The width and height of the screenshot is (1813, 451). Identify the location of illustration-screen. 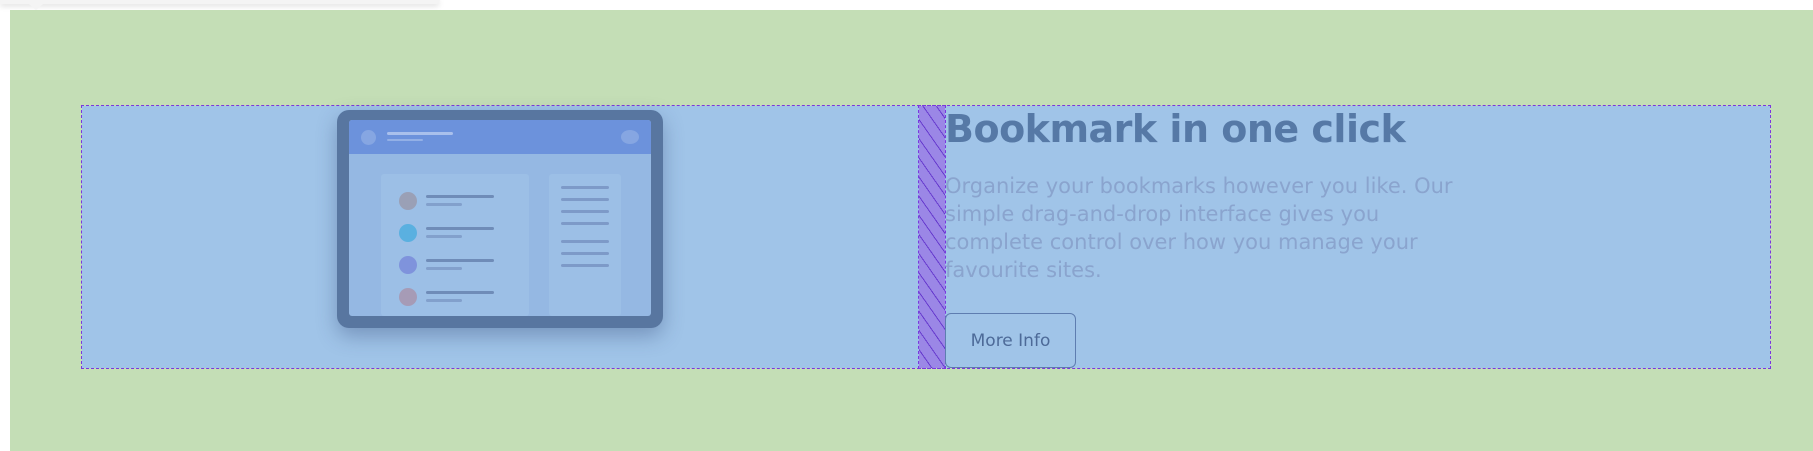
(500, 218).